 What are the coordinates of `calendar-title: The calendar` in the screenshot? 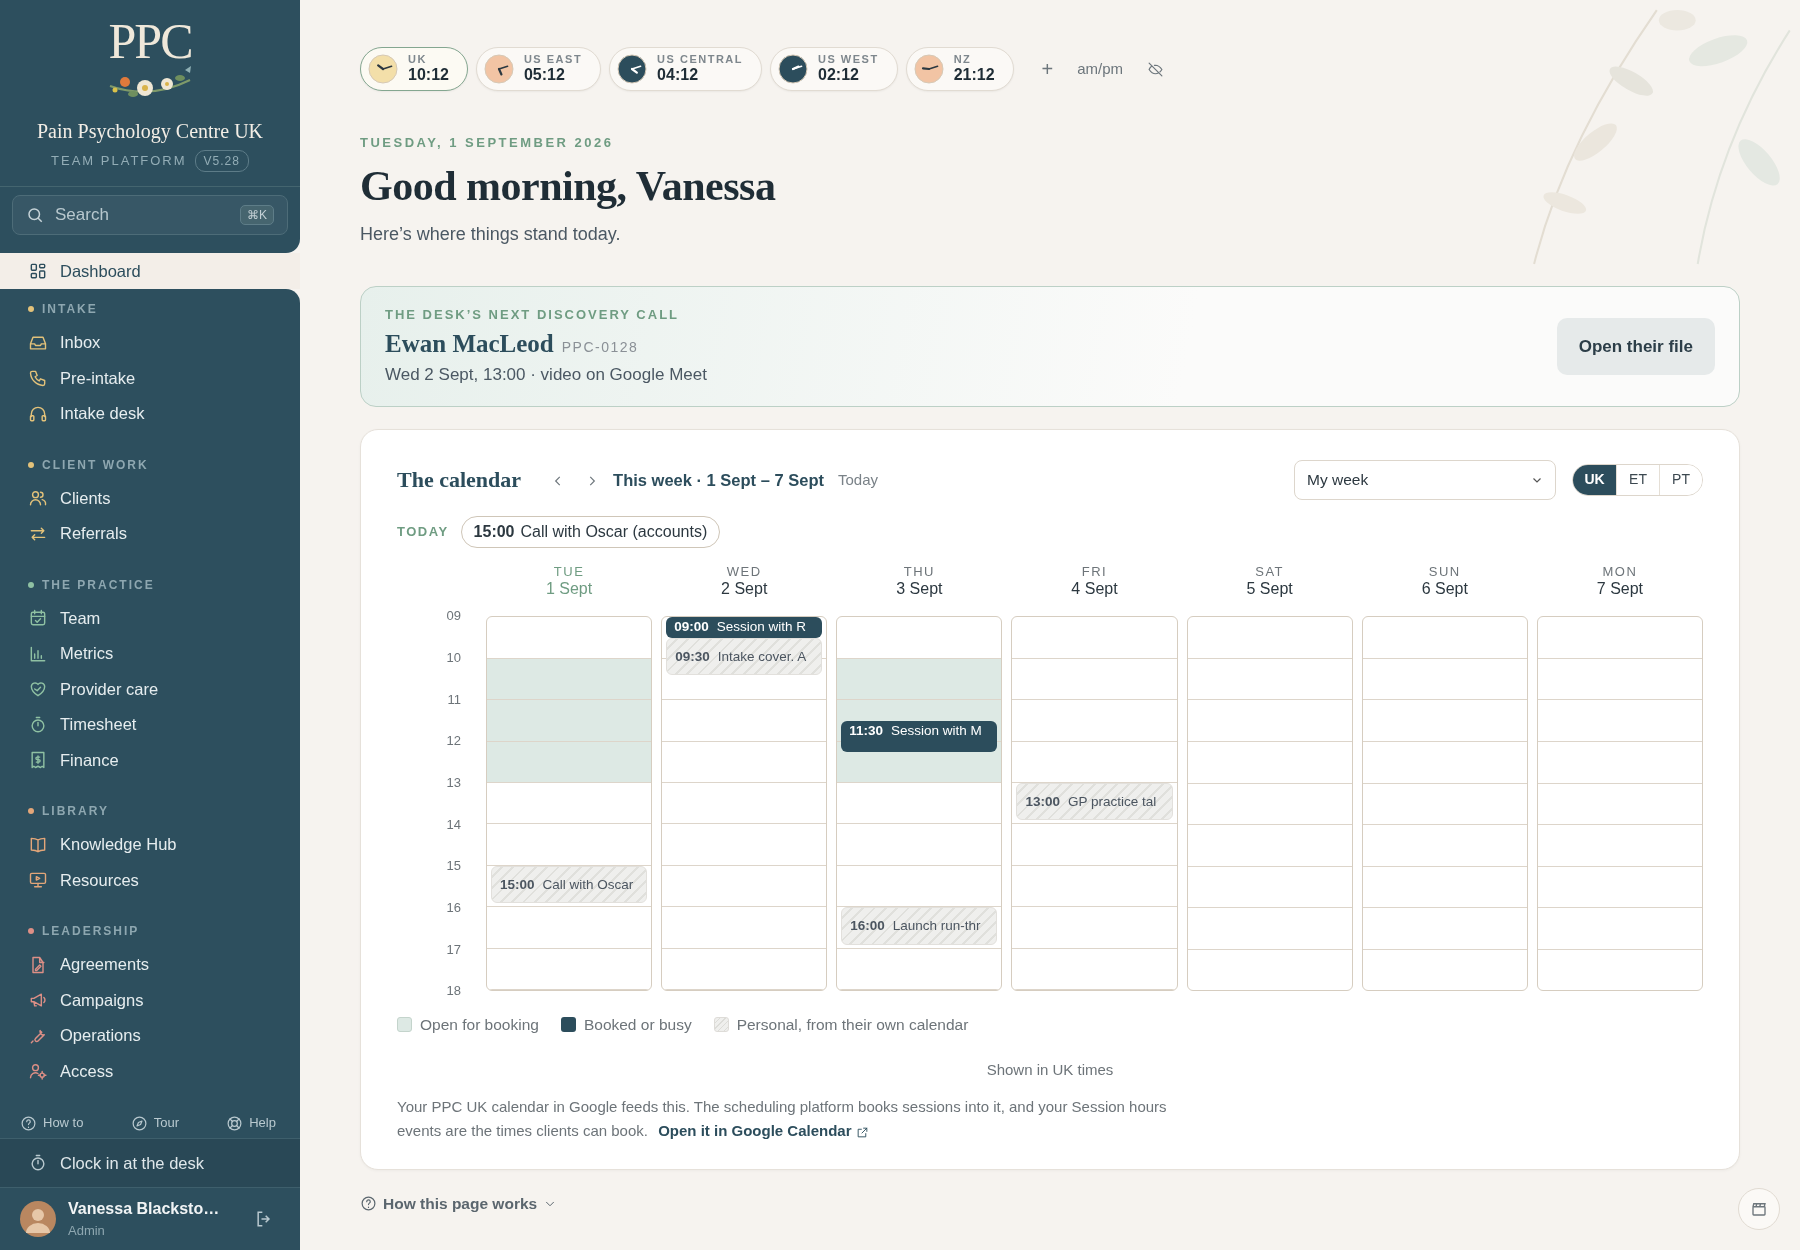 It's located at (459, 480).